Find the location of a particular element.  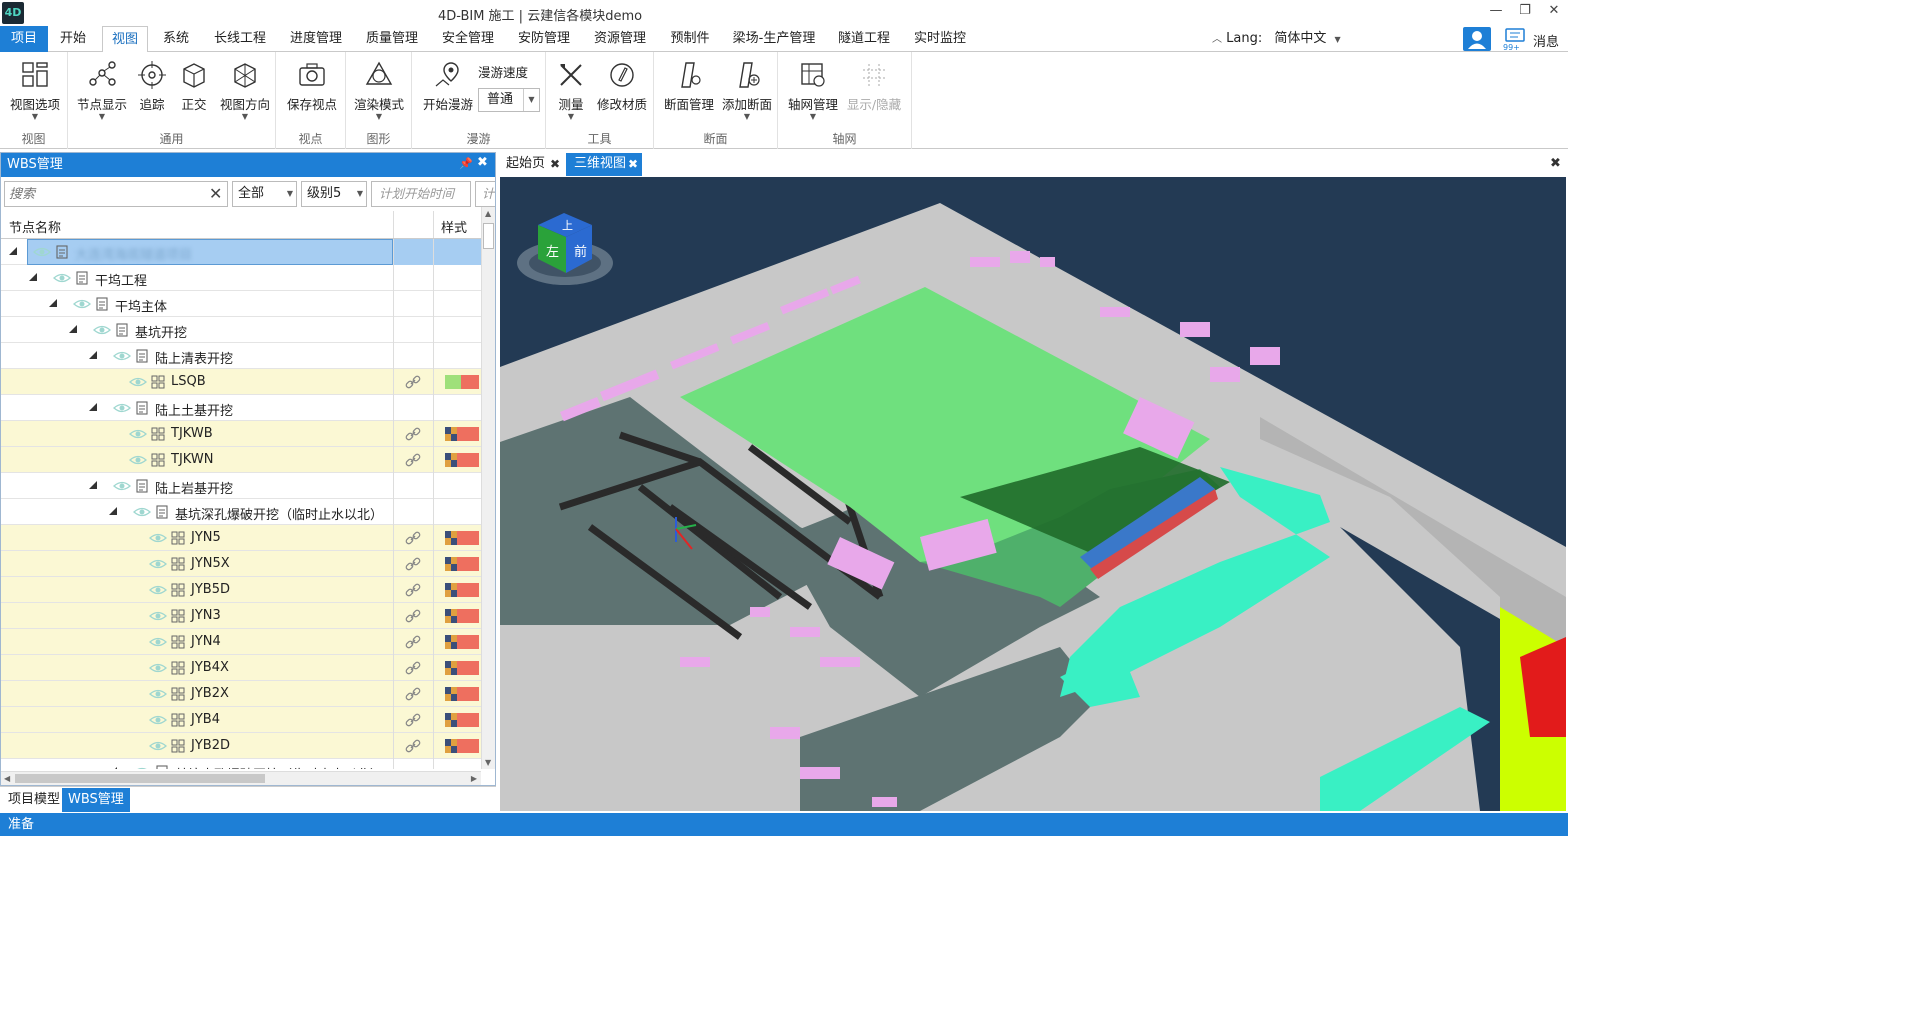

horizontal-scrollbar: ◀ ▶ is located at coordinates (241, 778).